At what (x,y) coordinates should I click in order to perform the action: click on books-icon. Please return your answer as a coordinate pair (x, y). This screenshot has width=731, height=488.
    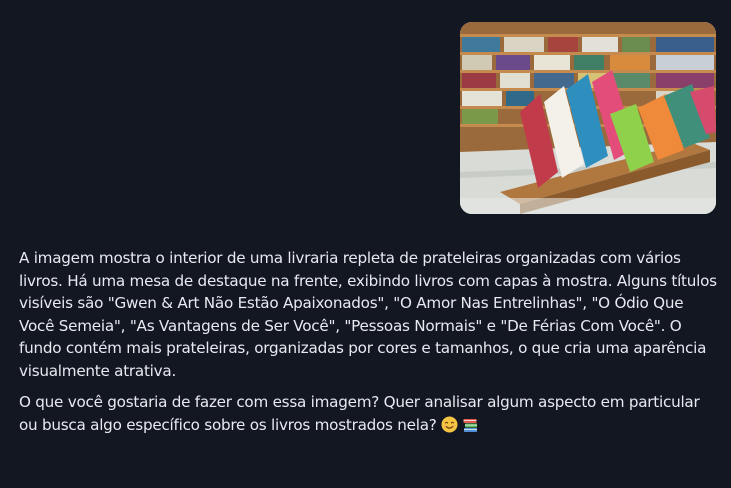
    Looking at the image, I should click on (470, 428).